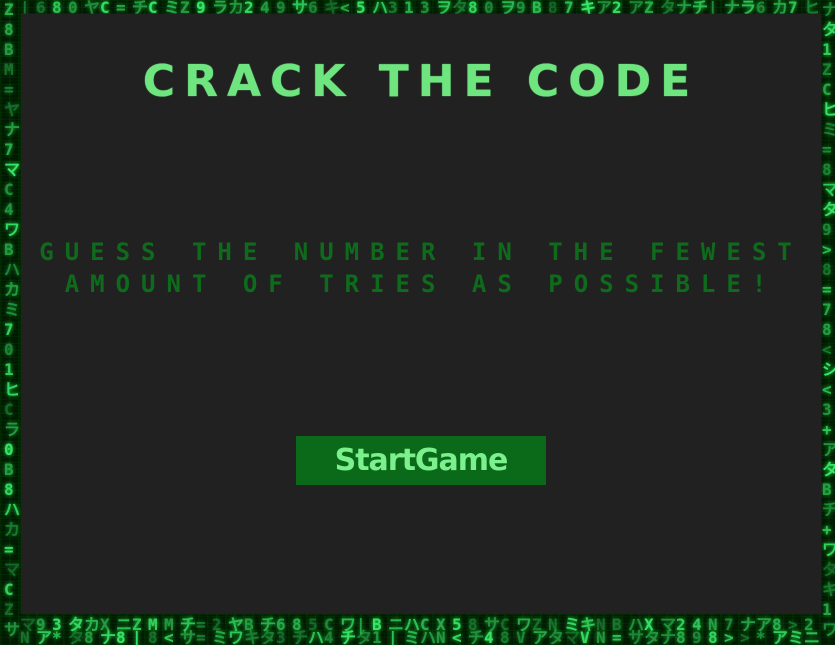 The image size is (835, 645). Describe the element at coordinates (421, 460) in the screenshot. I see `start-game-button: StartGame` at that location.